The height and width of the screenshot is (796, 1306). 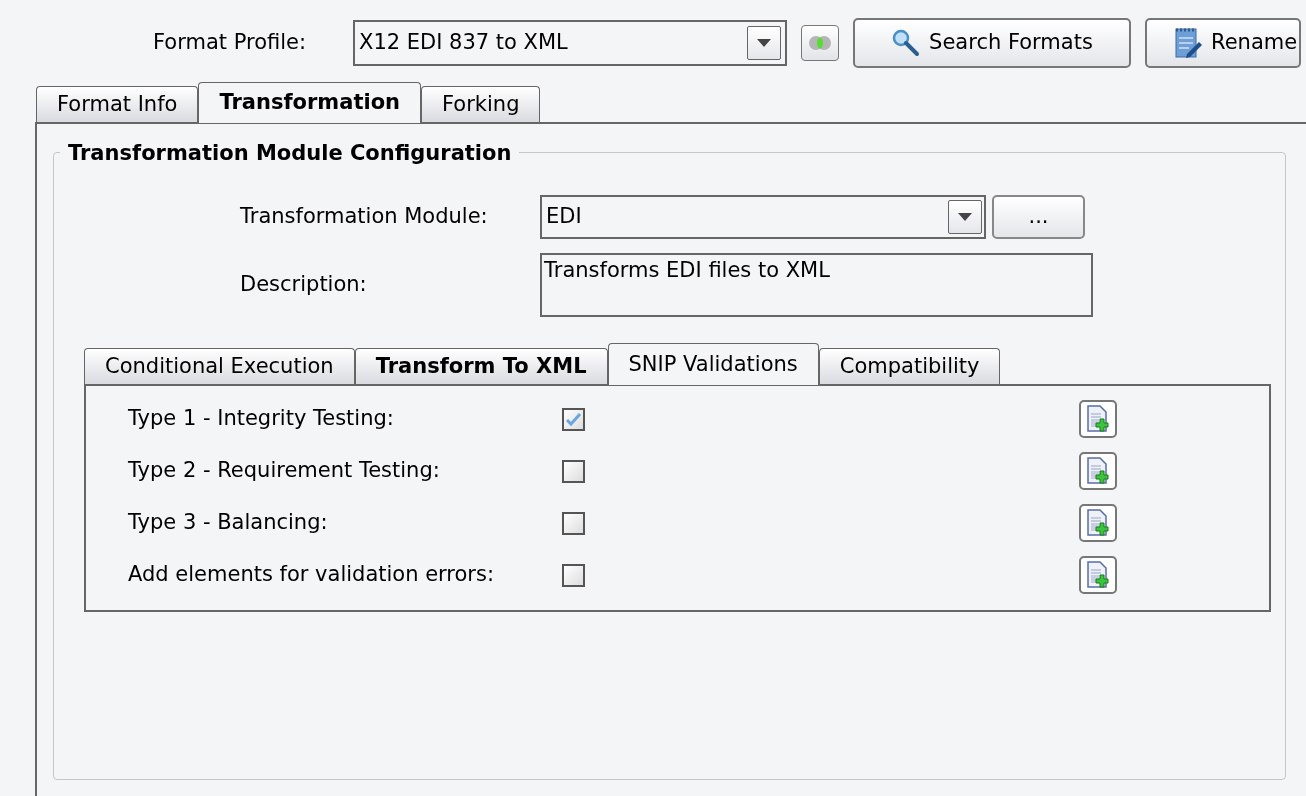 What do you see at coordinates (309, 102) in the screenshot?
I see `tab: Transformation` at bounding box center [309, 102].